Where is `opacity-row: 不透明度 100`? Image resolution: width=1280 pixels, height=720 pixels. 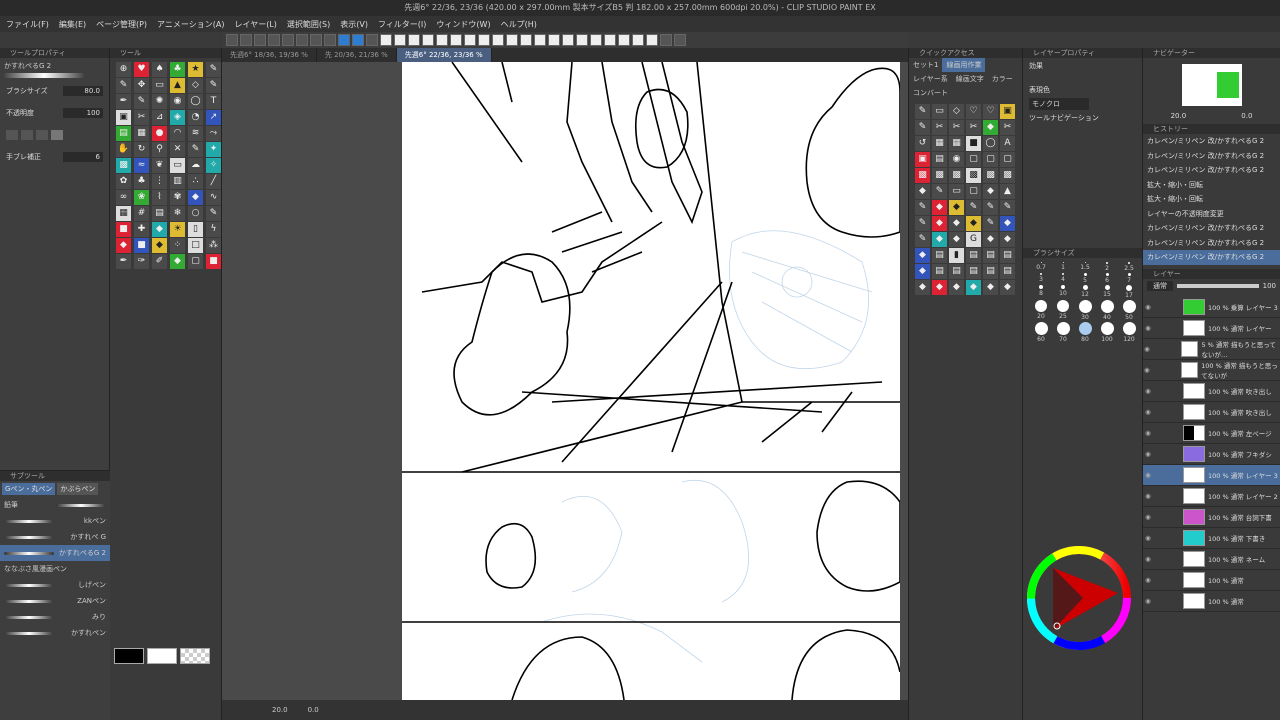
opacity-row: 不透明度 100 is located at coordinates (54, 113).